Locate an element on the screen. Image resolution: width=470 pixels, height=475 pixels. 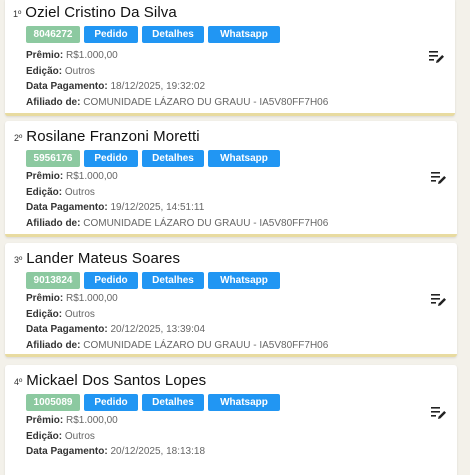
code-badge: 9013824 is located at coordinates (53, 280).